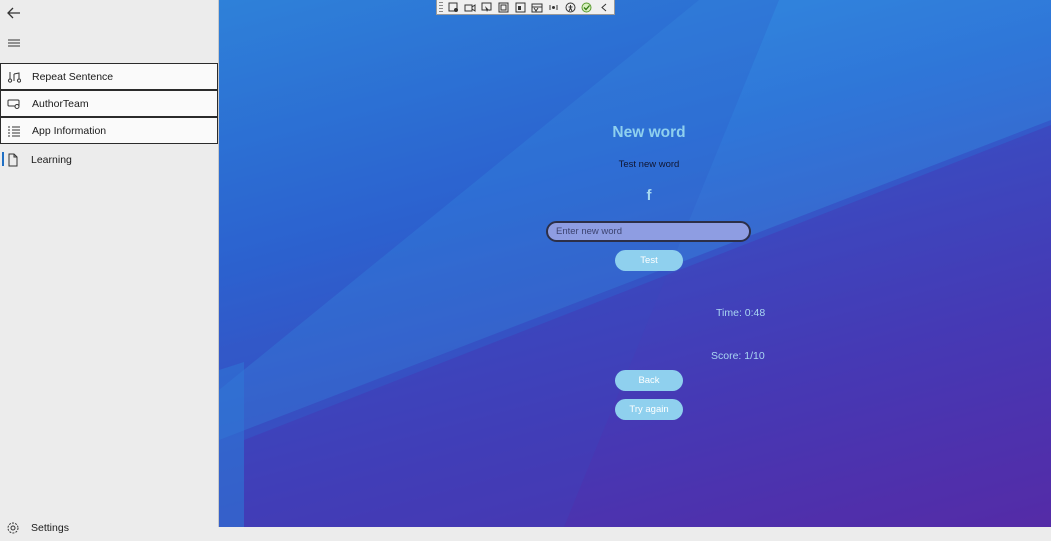 The image size is (1051, 541). I want to click on gear-icon, so click(13, 528).